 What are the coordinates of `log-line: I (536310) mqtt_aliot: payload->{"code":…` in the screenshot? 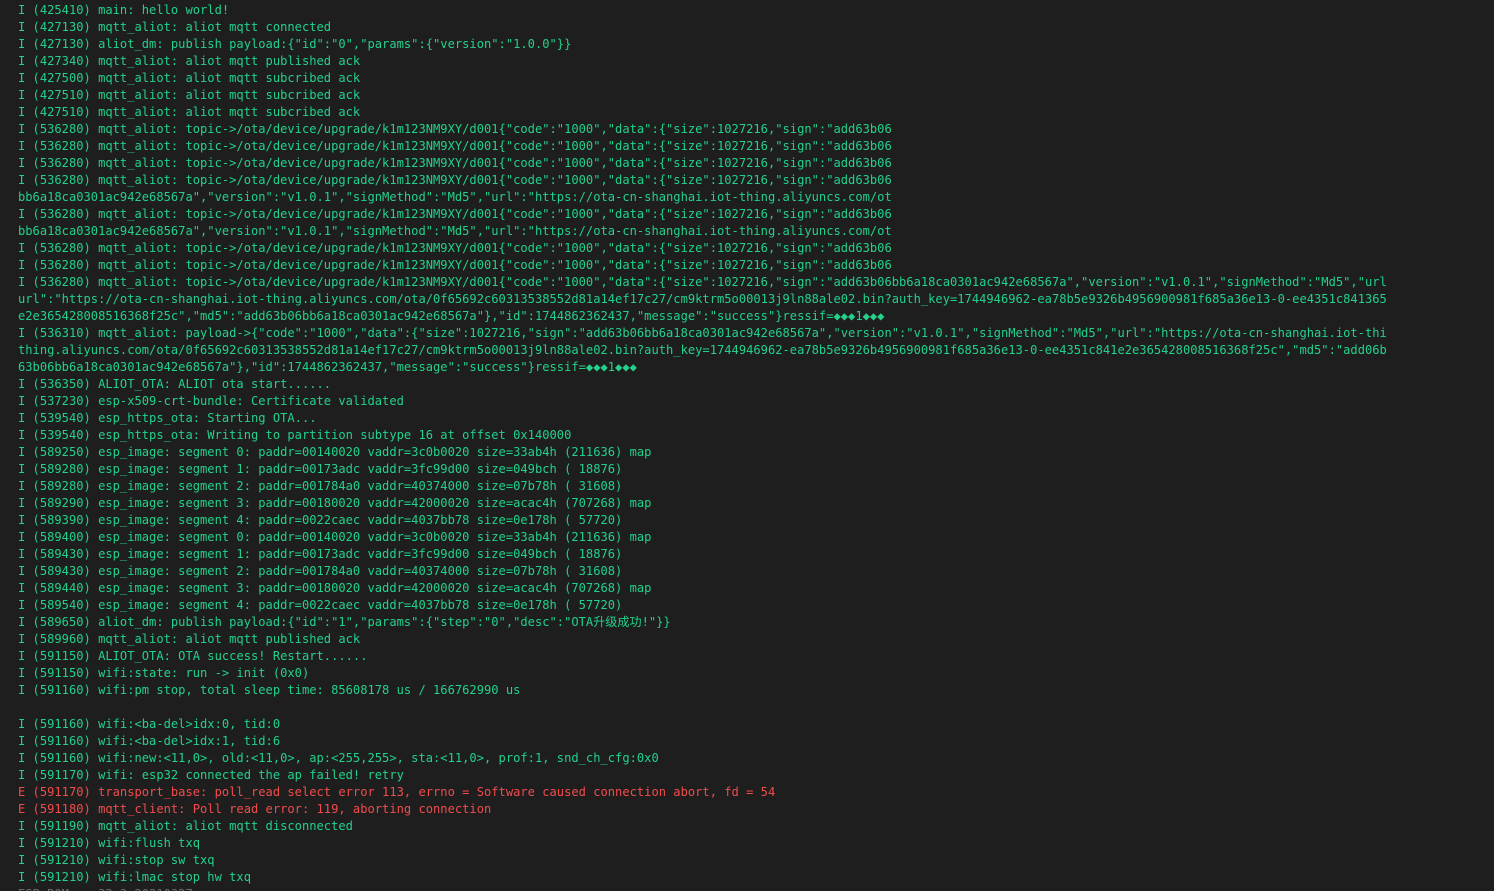 It's located at (702, 333).